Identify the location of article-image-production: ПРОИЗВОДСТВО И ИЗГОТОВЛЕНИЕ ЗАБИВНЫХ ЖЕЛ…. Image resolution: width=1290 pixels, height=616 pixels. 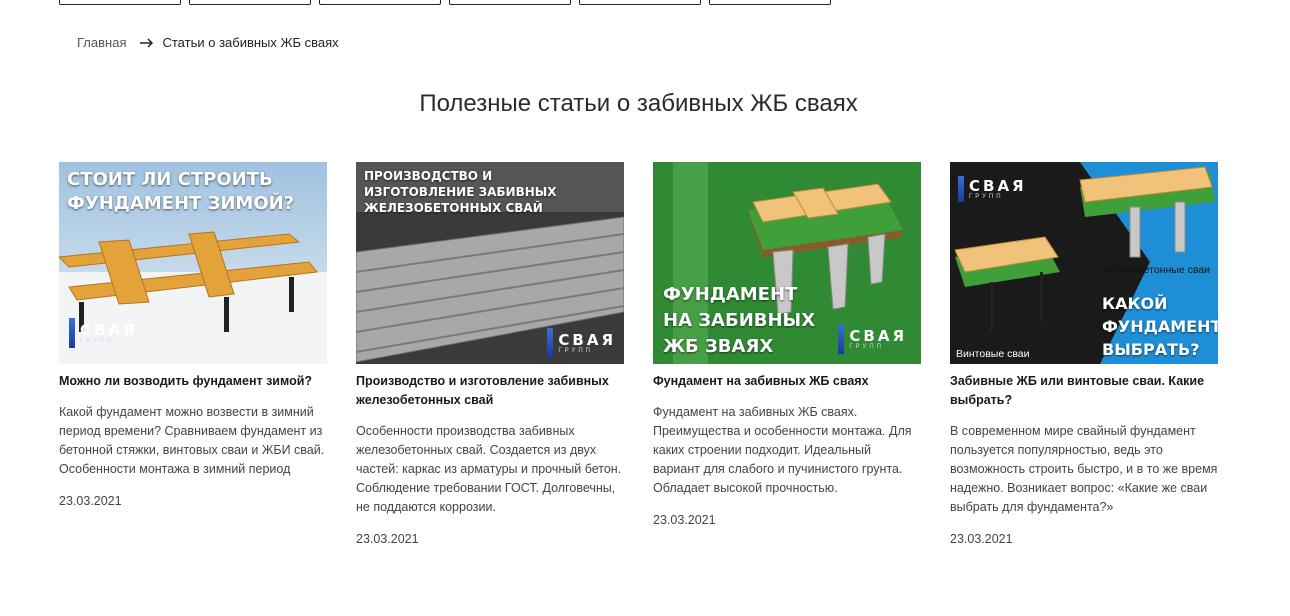
(490, 263).